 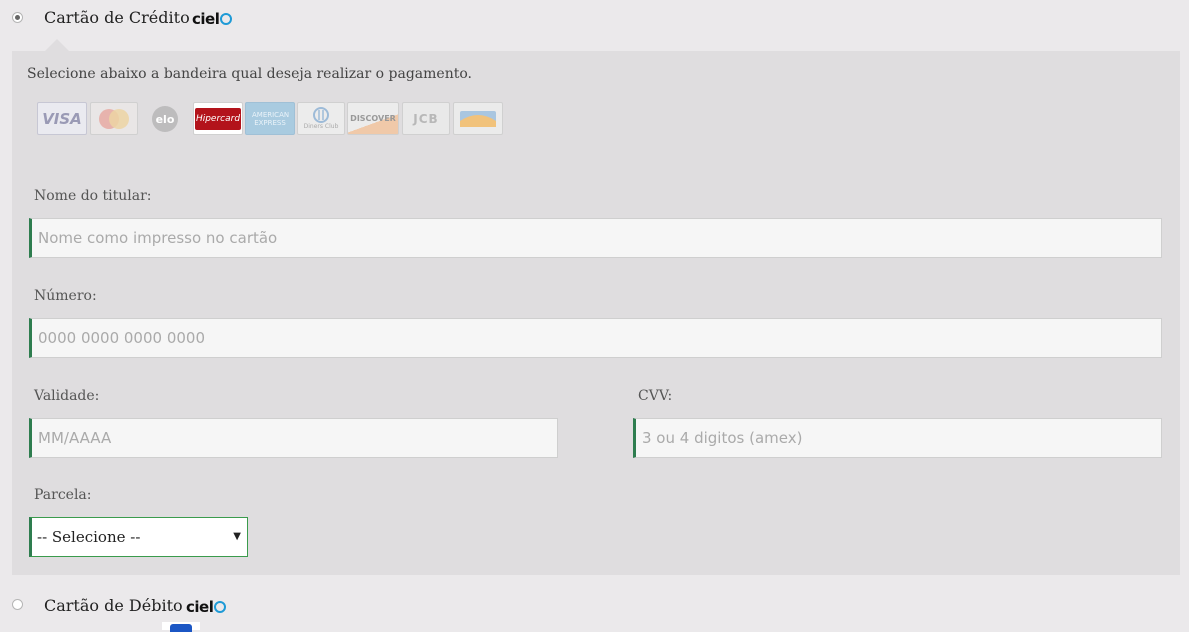 What do you see at coordinates (57, 45) in the screenshot?
I see `panel-caret` at bounding box center [57, 45].